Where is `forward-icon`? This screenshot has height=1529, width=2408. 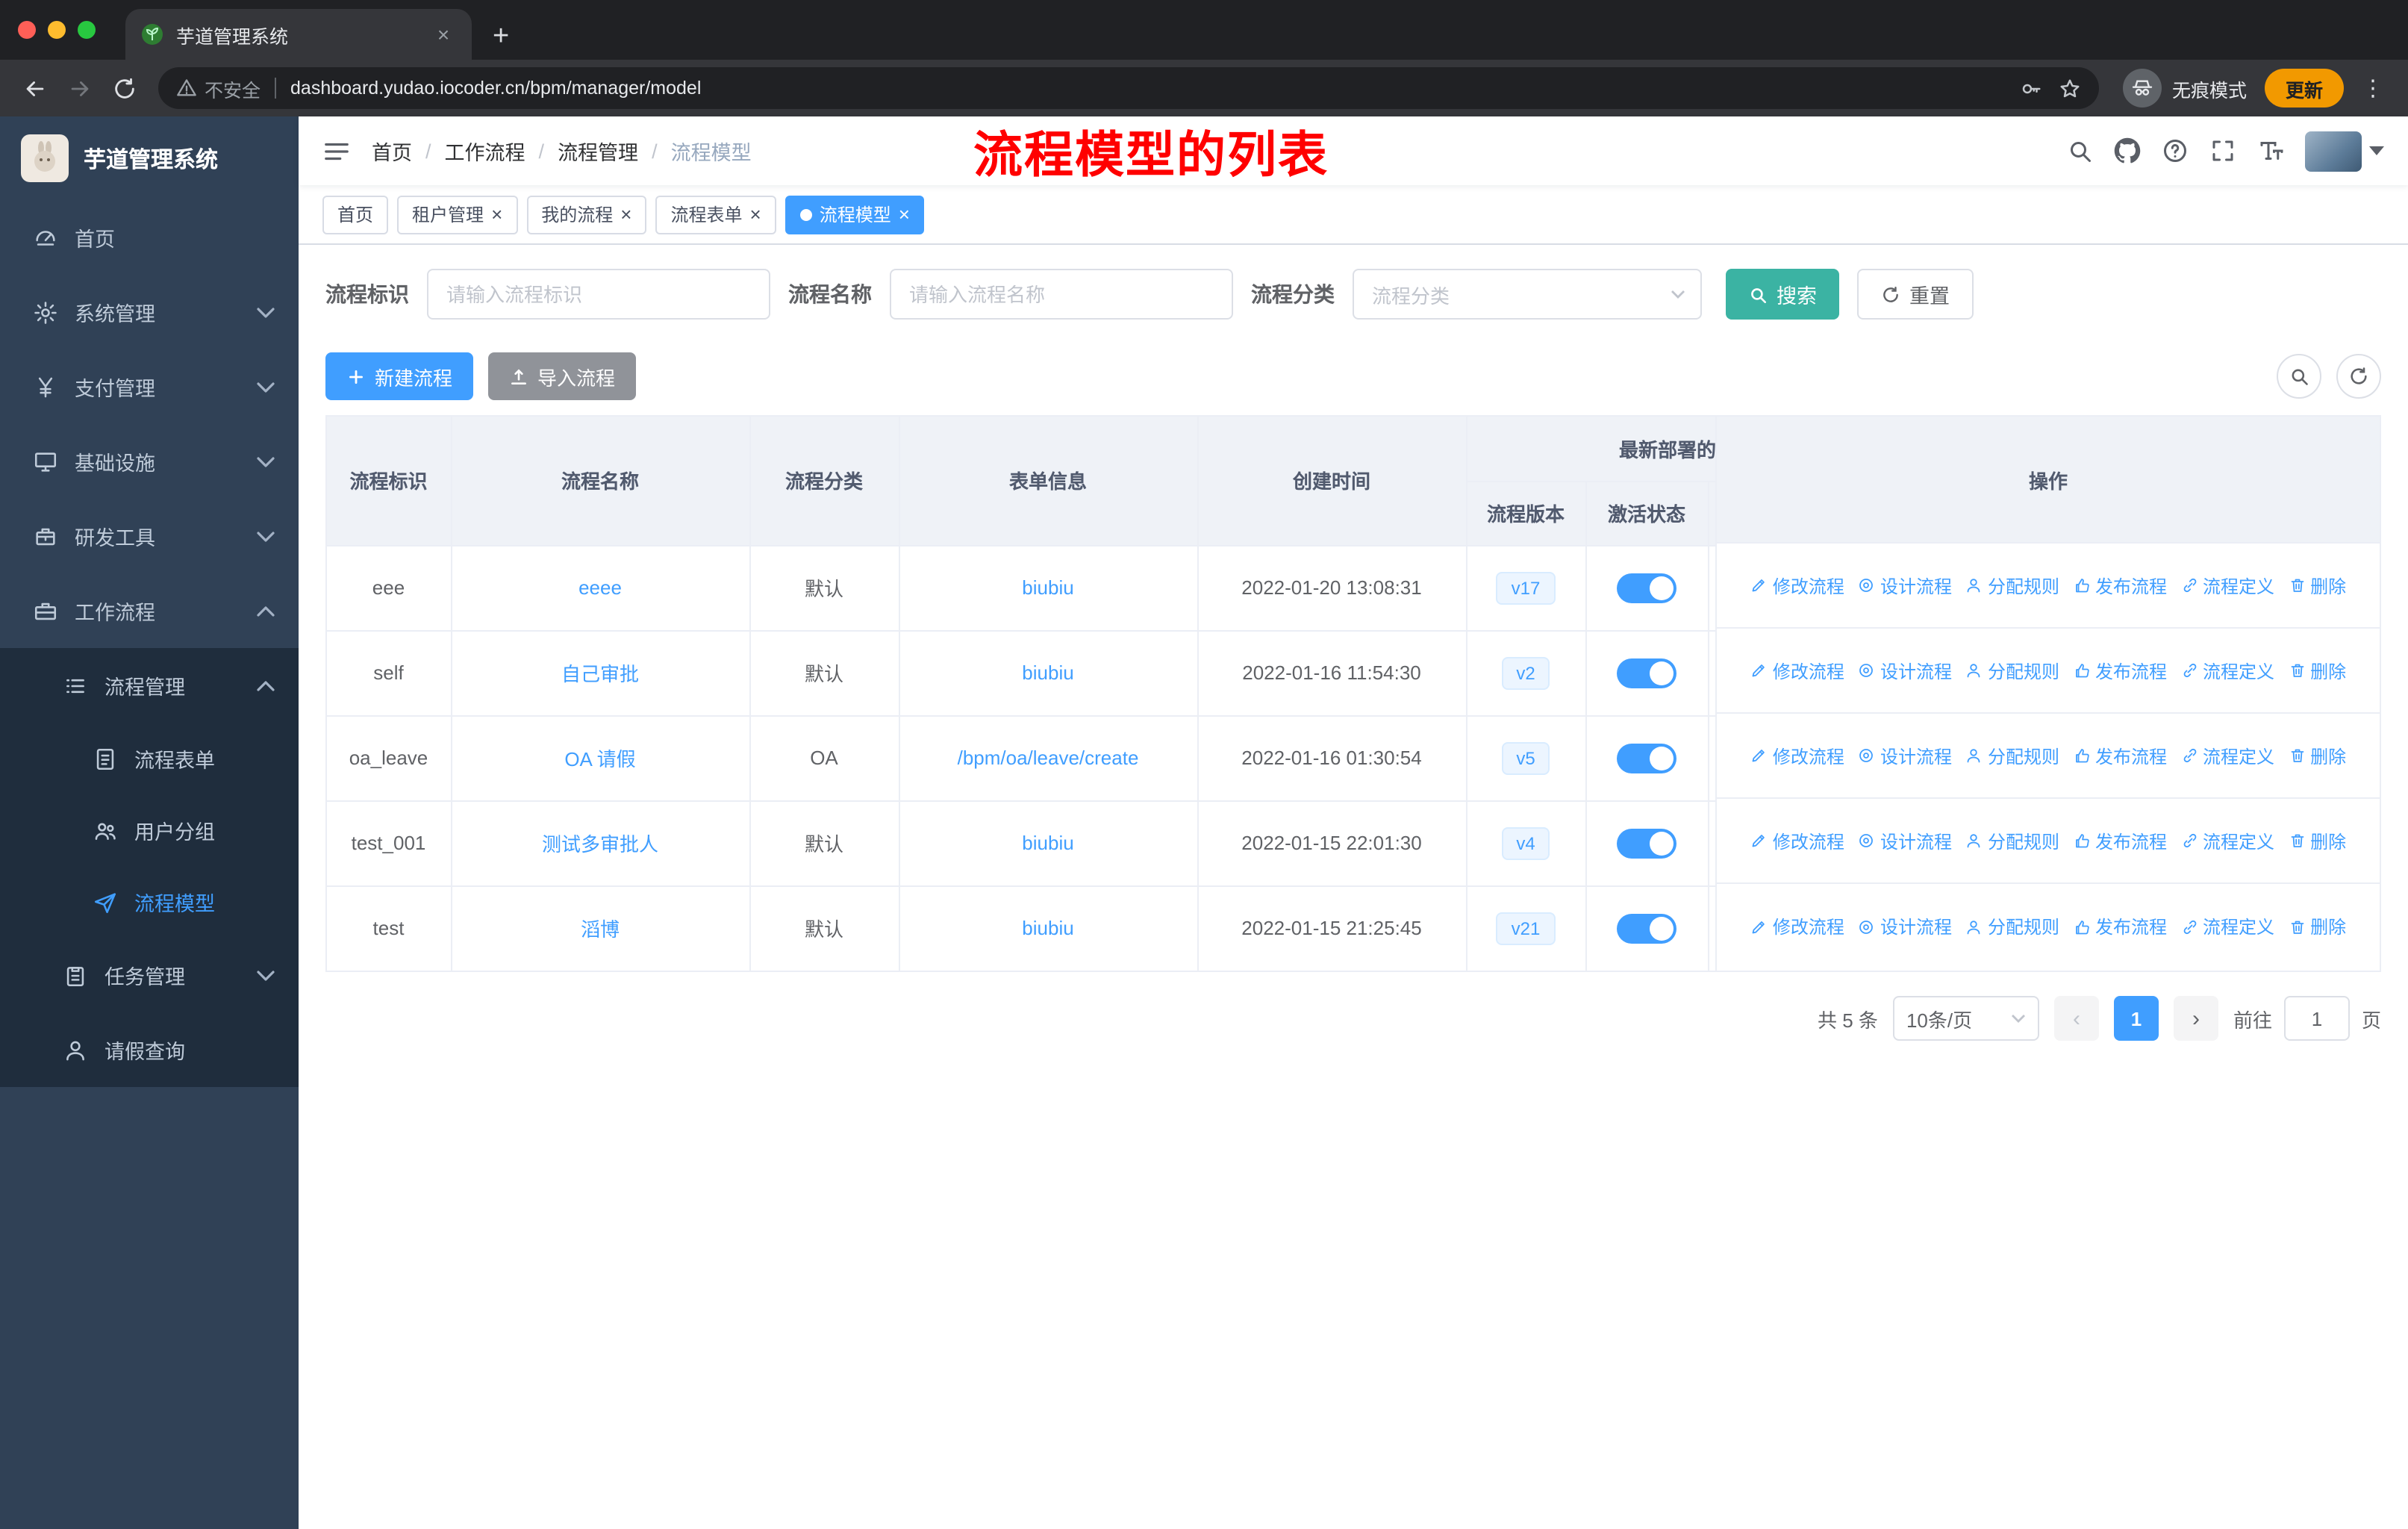 forward-icon is located at coordinates (79, 88).